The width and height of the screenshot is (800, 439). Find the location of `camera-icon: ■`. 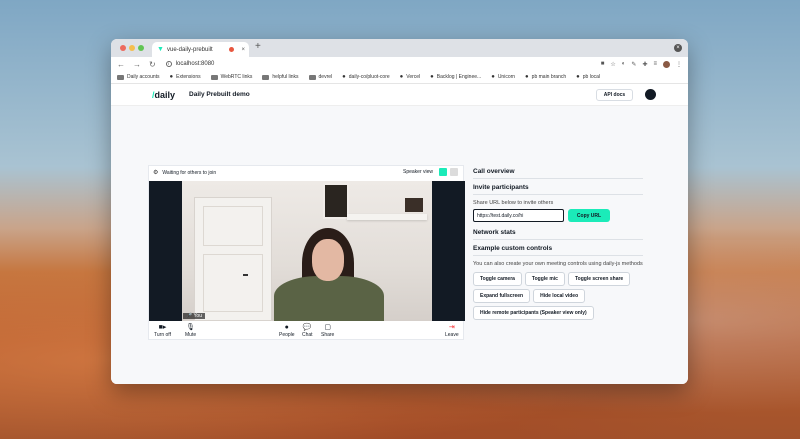

camera-icon: ■ is located at coordinates (603, 64).